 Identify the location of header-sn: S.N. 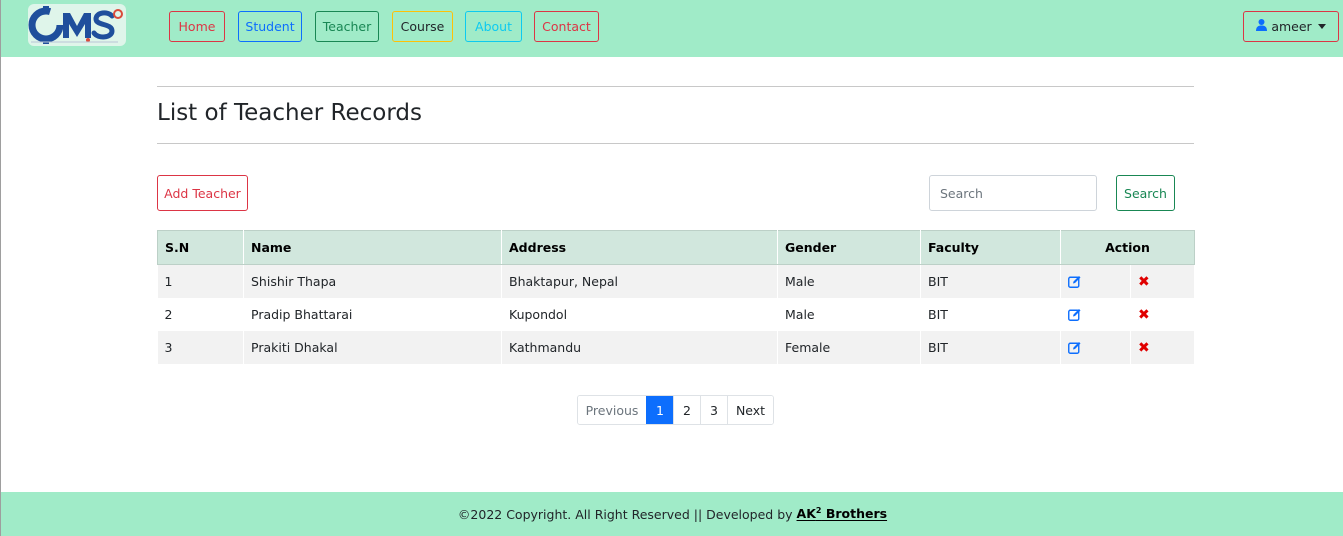
(200, 247).